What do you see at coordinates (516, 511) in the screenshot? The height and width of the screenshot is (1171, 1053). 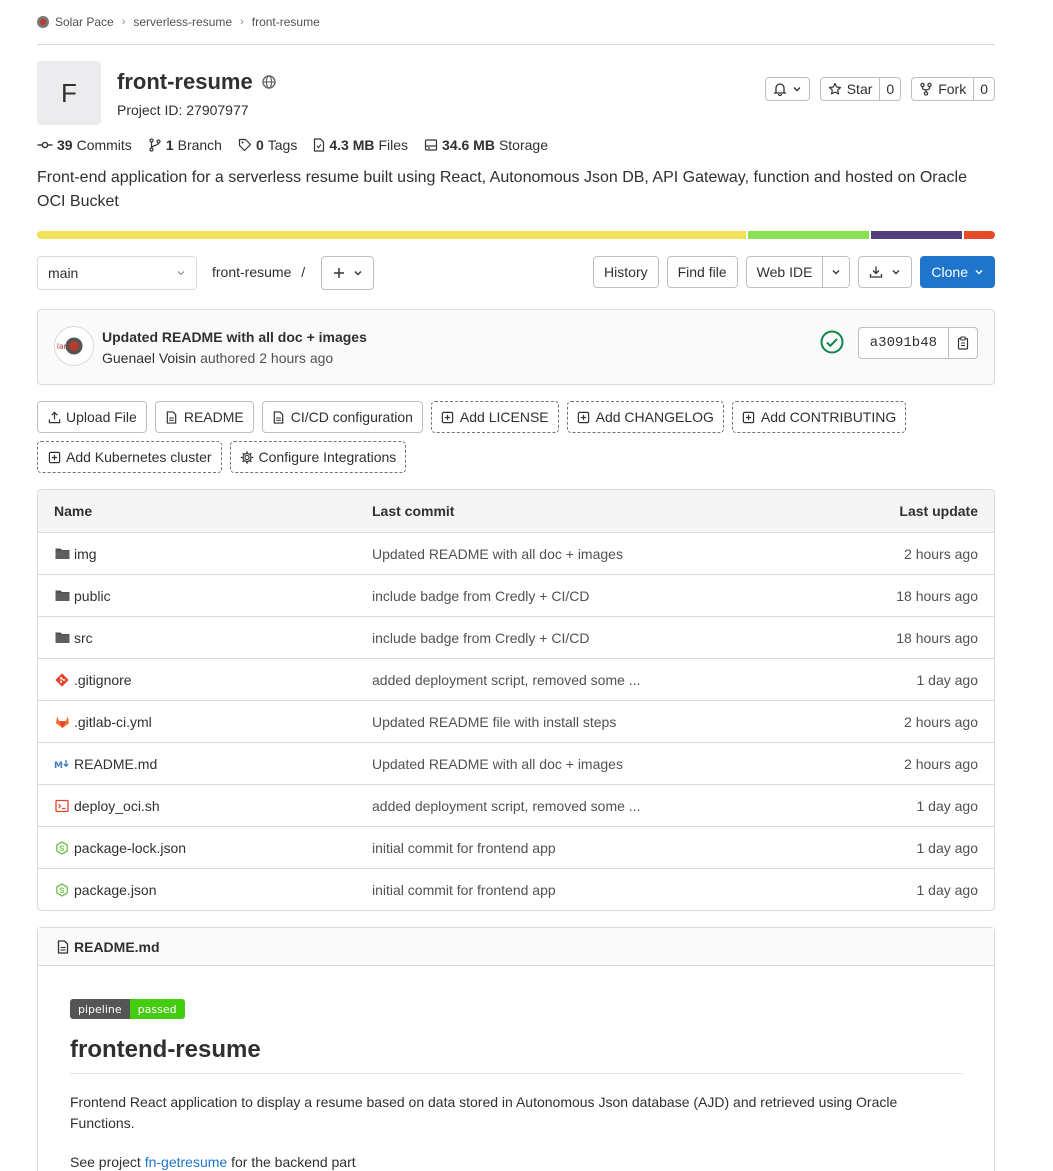 I see `file-tree-header: Name Last commit Last update` at bounding box center [516, 511].